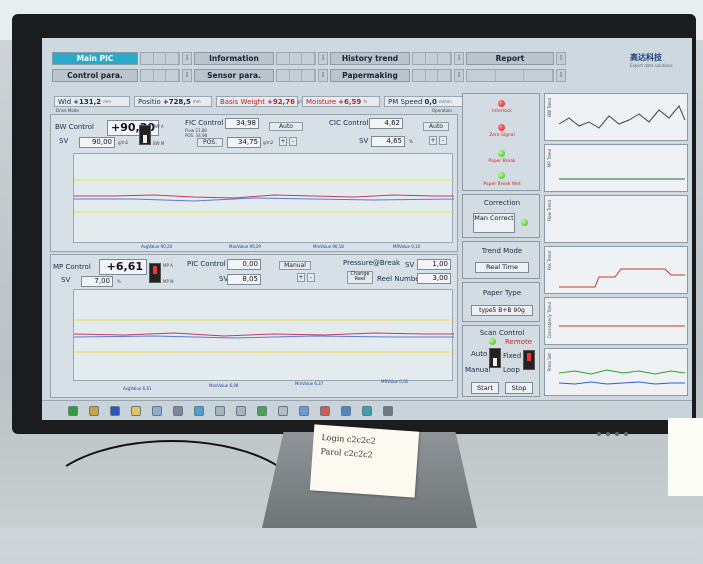 This screenshot has width=703, height=564. I want to click on change-reel-button: Change Reel, so click(360, 277).